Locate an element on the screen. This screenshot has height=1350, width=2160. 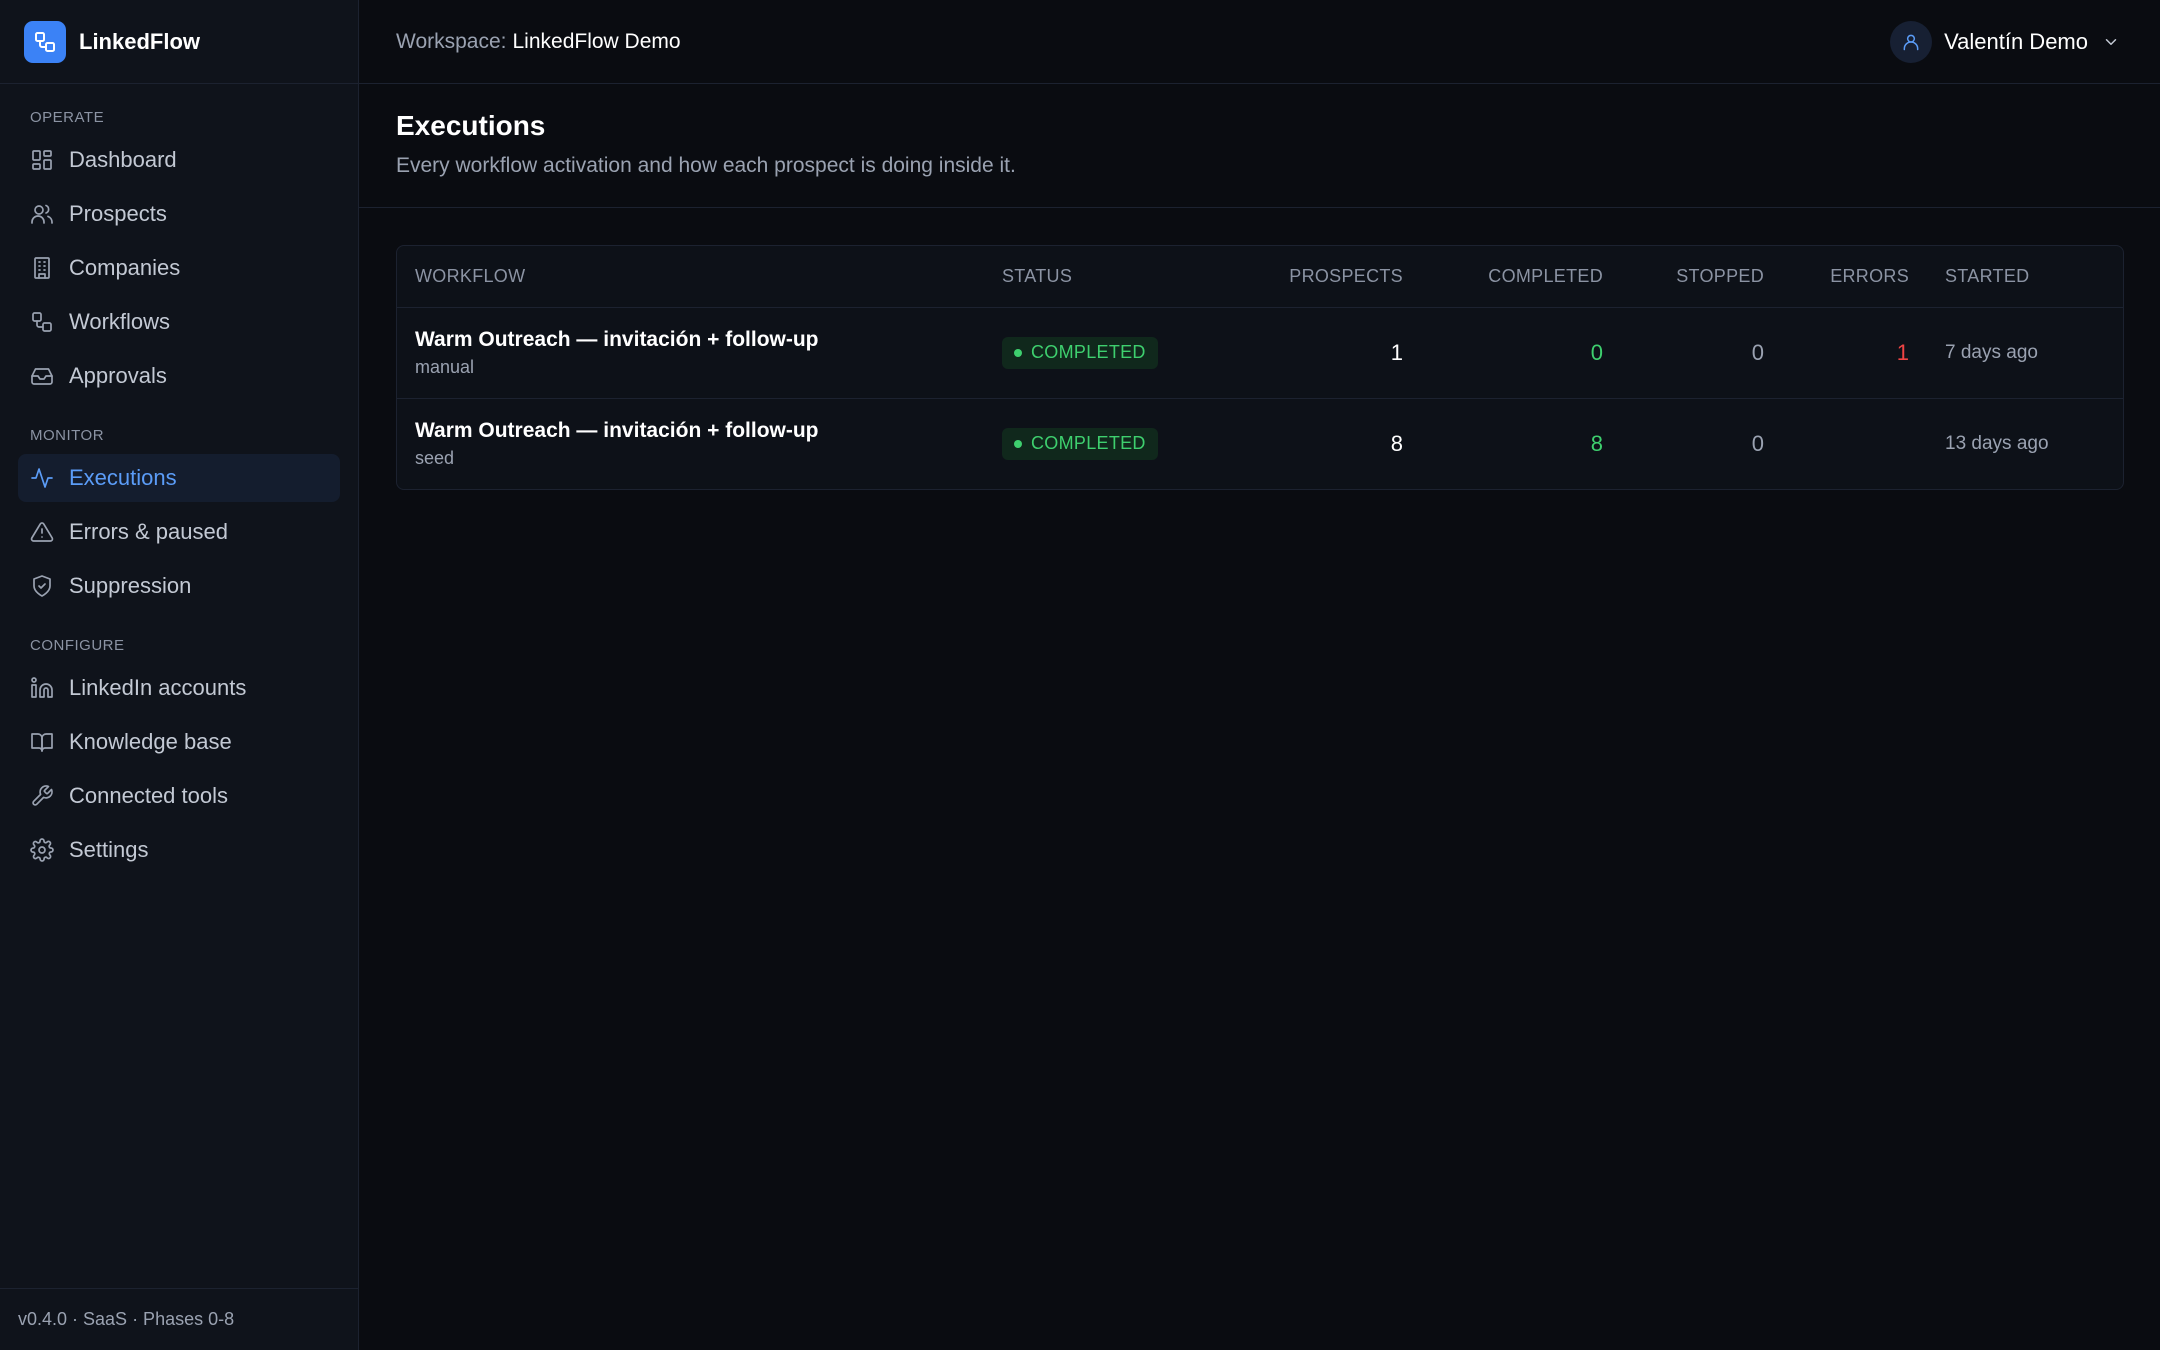
building-icon is located at coordinates (42, 268).